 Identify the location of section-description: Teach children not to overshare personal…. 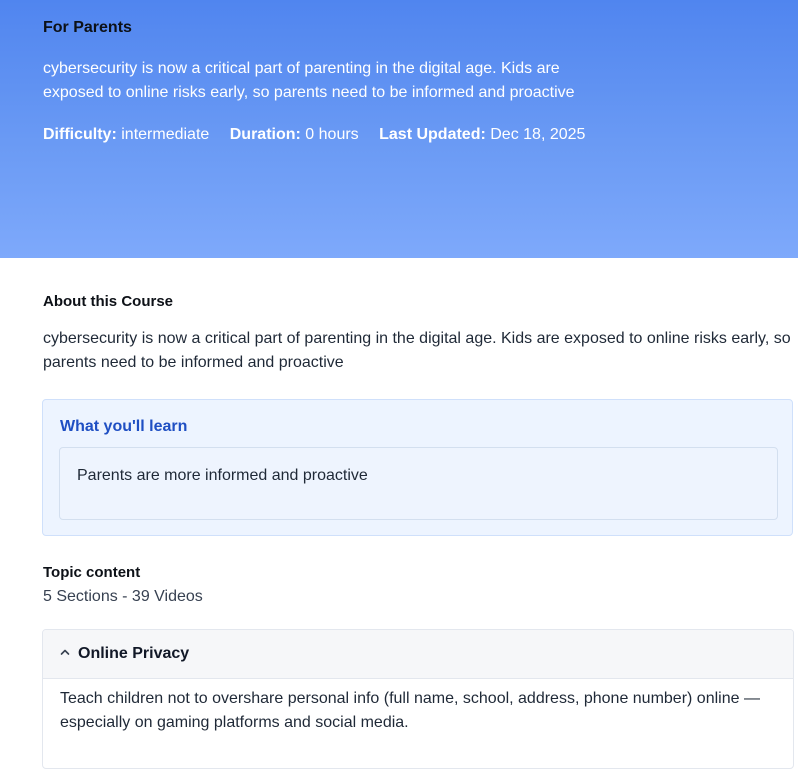
(410, 710).